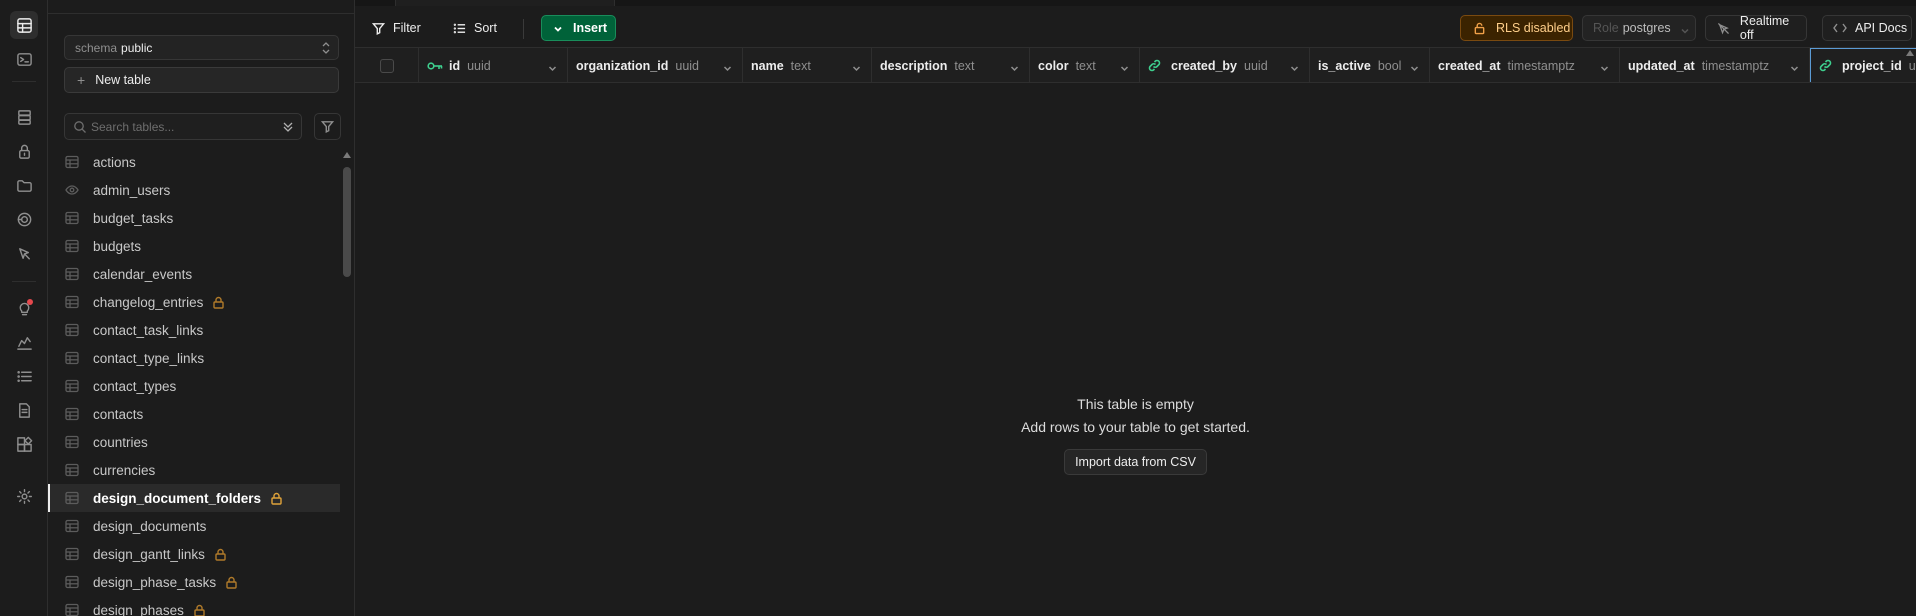  I want to click on api-docs-button: API Docs, so click(1867, 28).